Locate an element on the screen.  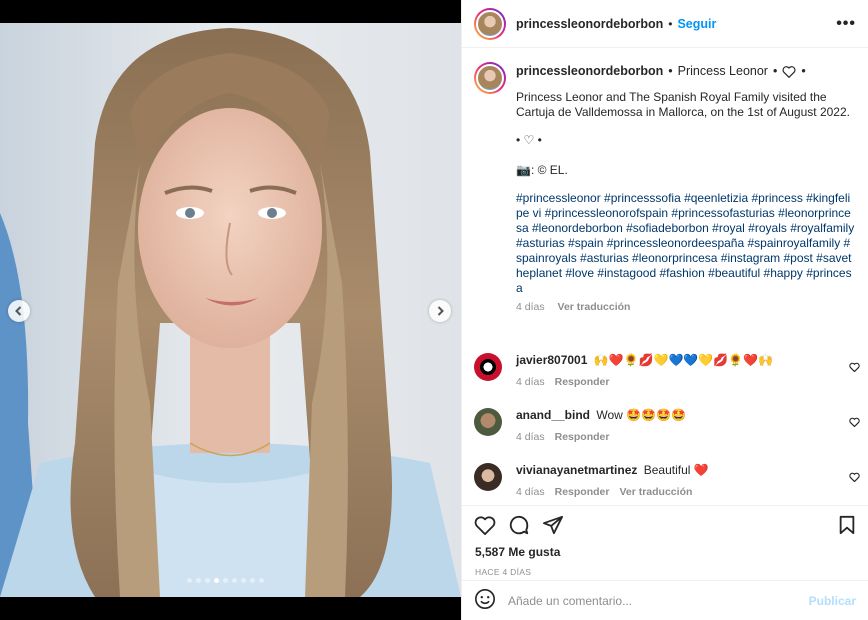
bookmark-icon is located at coordinates (847, 524).